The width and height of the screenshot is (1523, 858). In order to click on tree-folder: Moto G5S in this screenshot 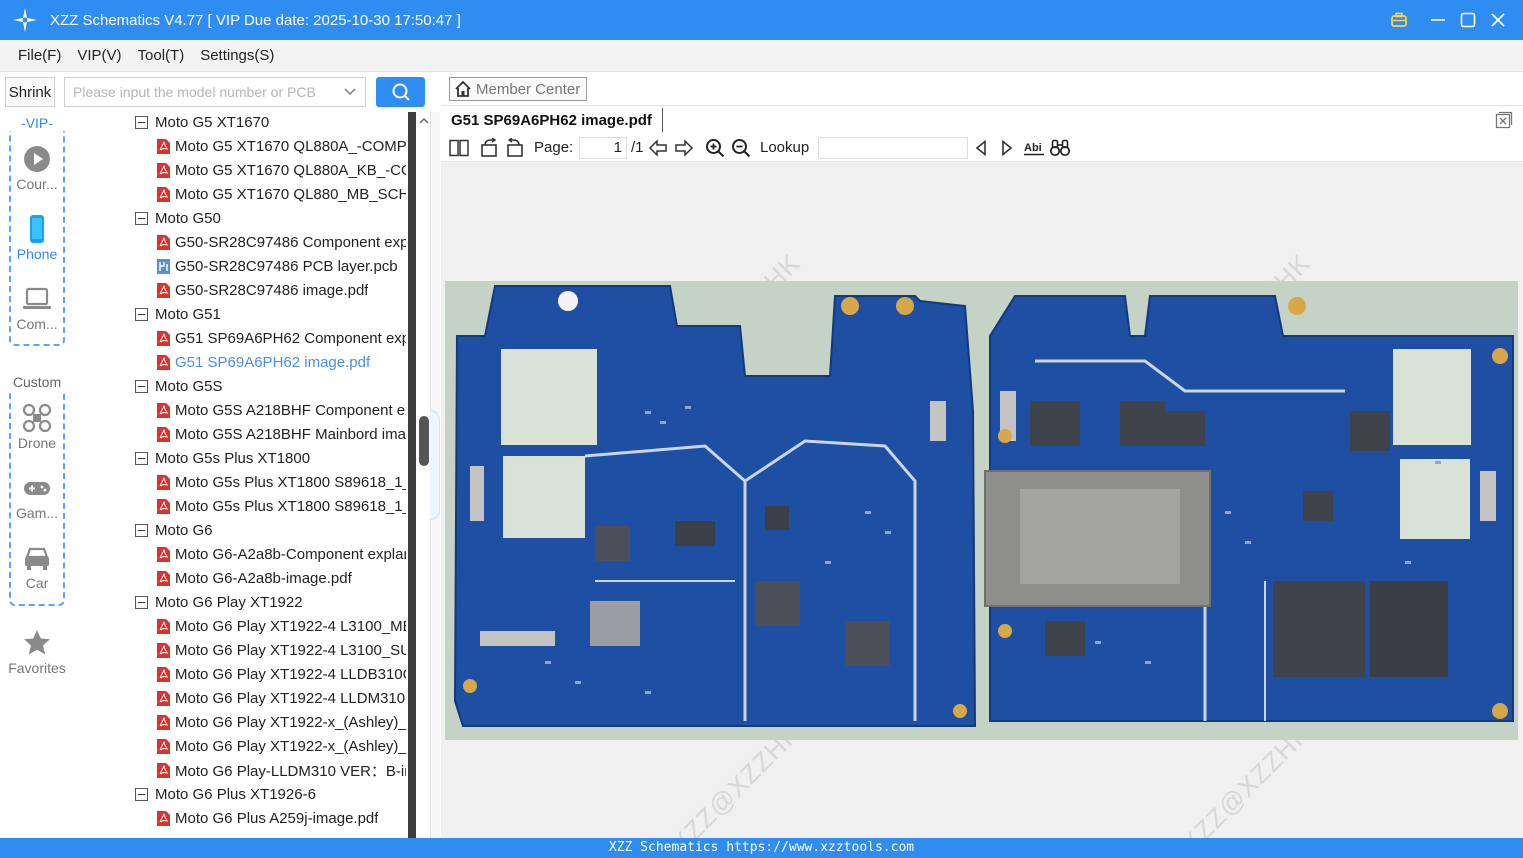, I will do `click(149, 386)`.